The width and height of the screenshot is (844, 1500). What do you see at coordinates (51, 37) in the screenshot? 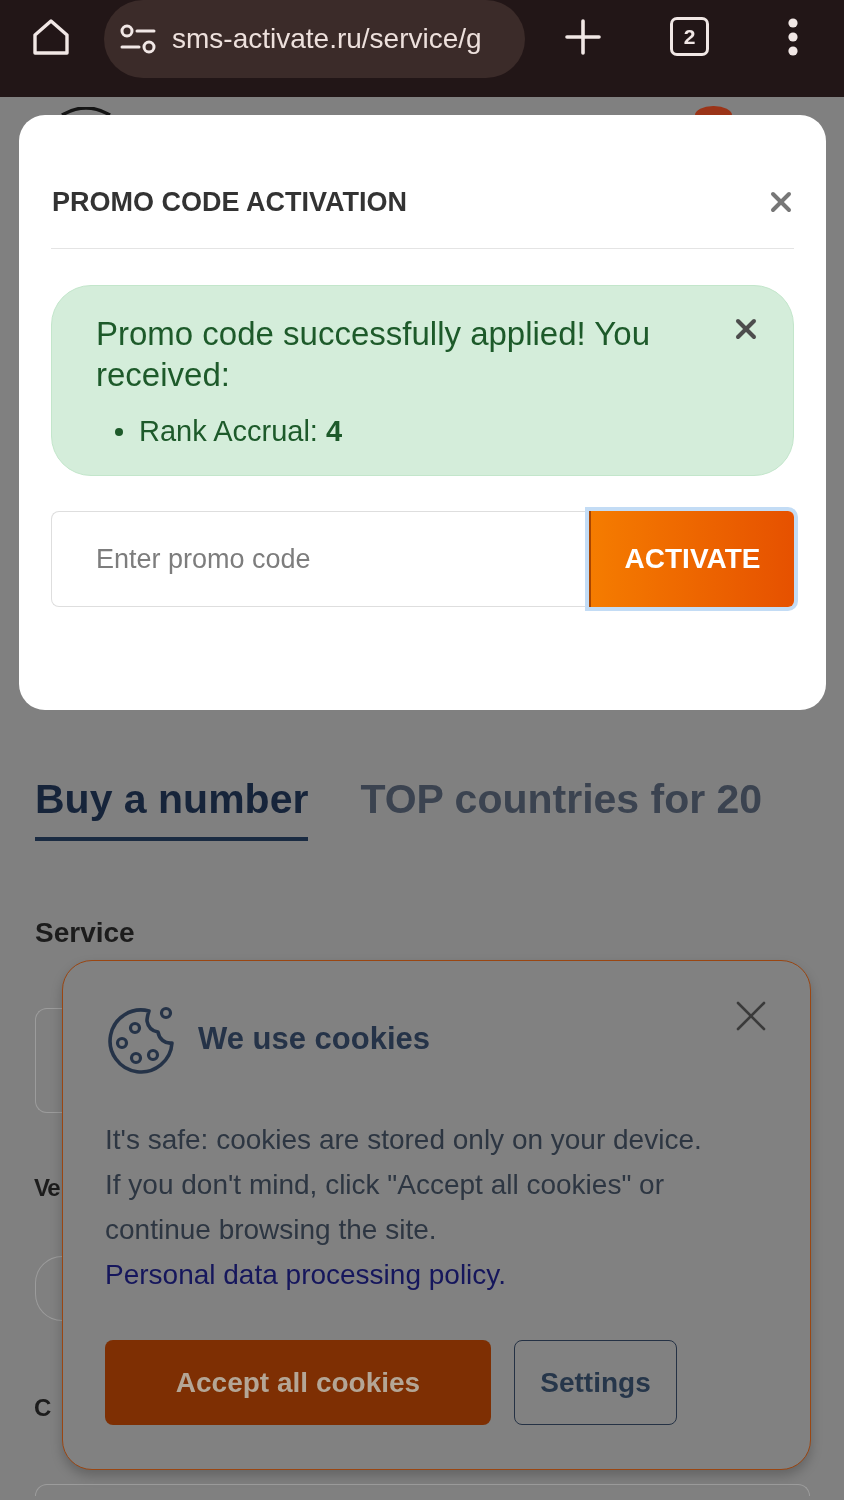
I see `home-icon` at bounding box center [51, 37].